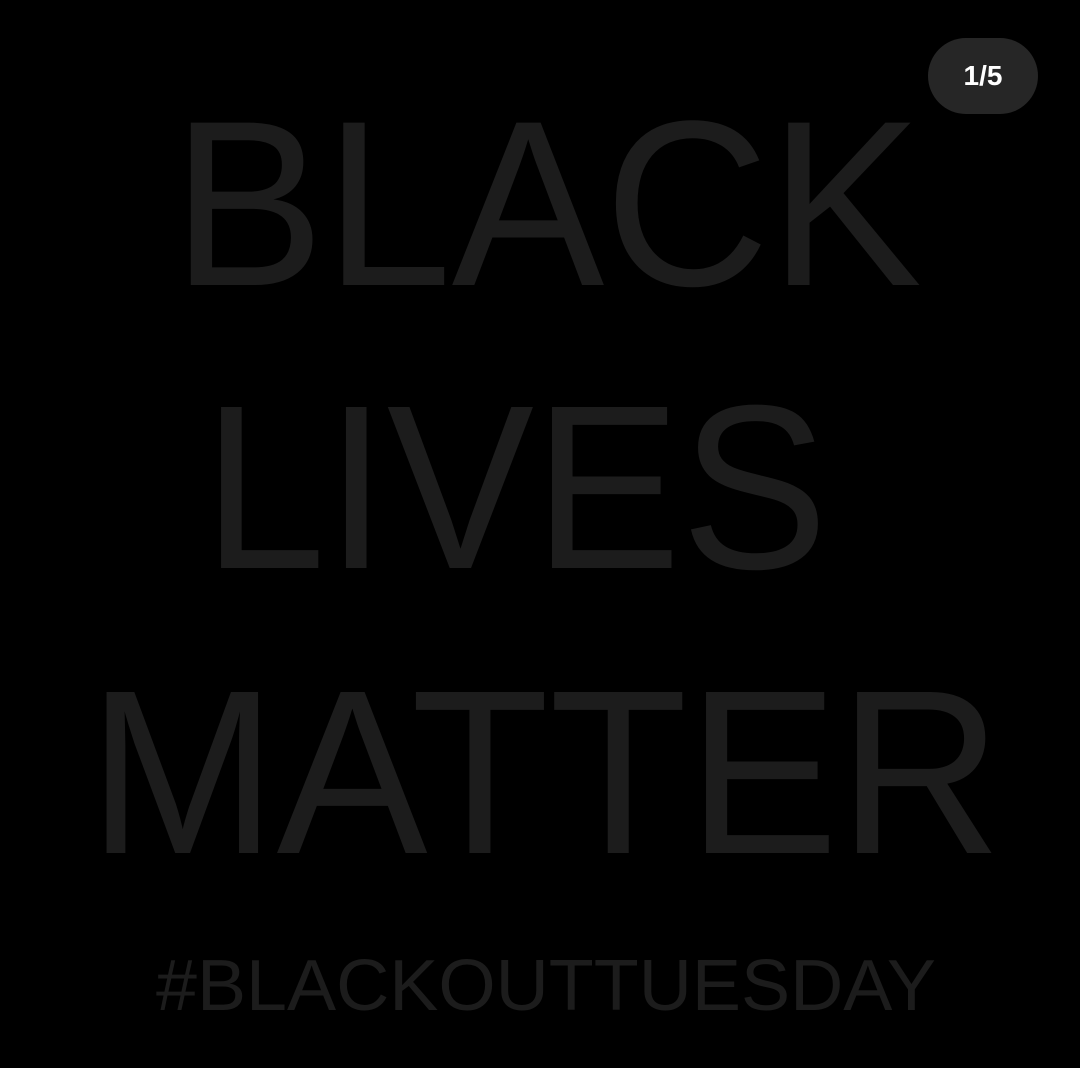 This screenshot has width=1080, height=1068. I want to click on poster-line-lives: LIVES, so click(515, 487).